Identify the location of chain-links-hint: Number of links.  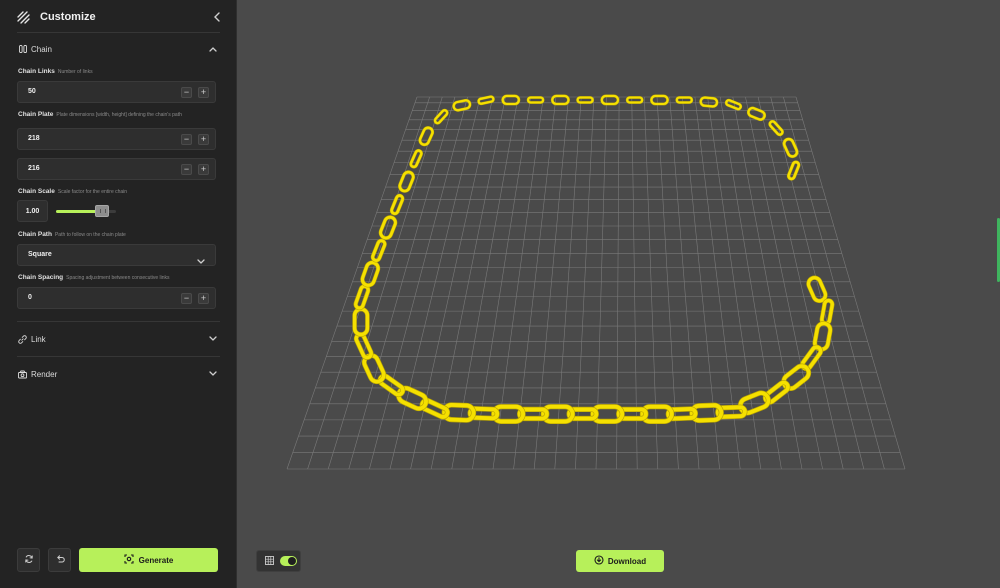
(75, 72).